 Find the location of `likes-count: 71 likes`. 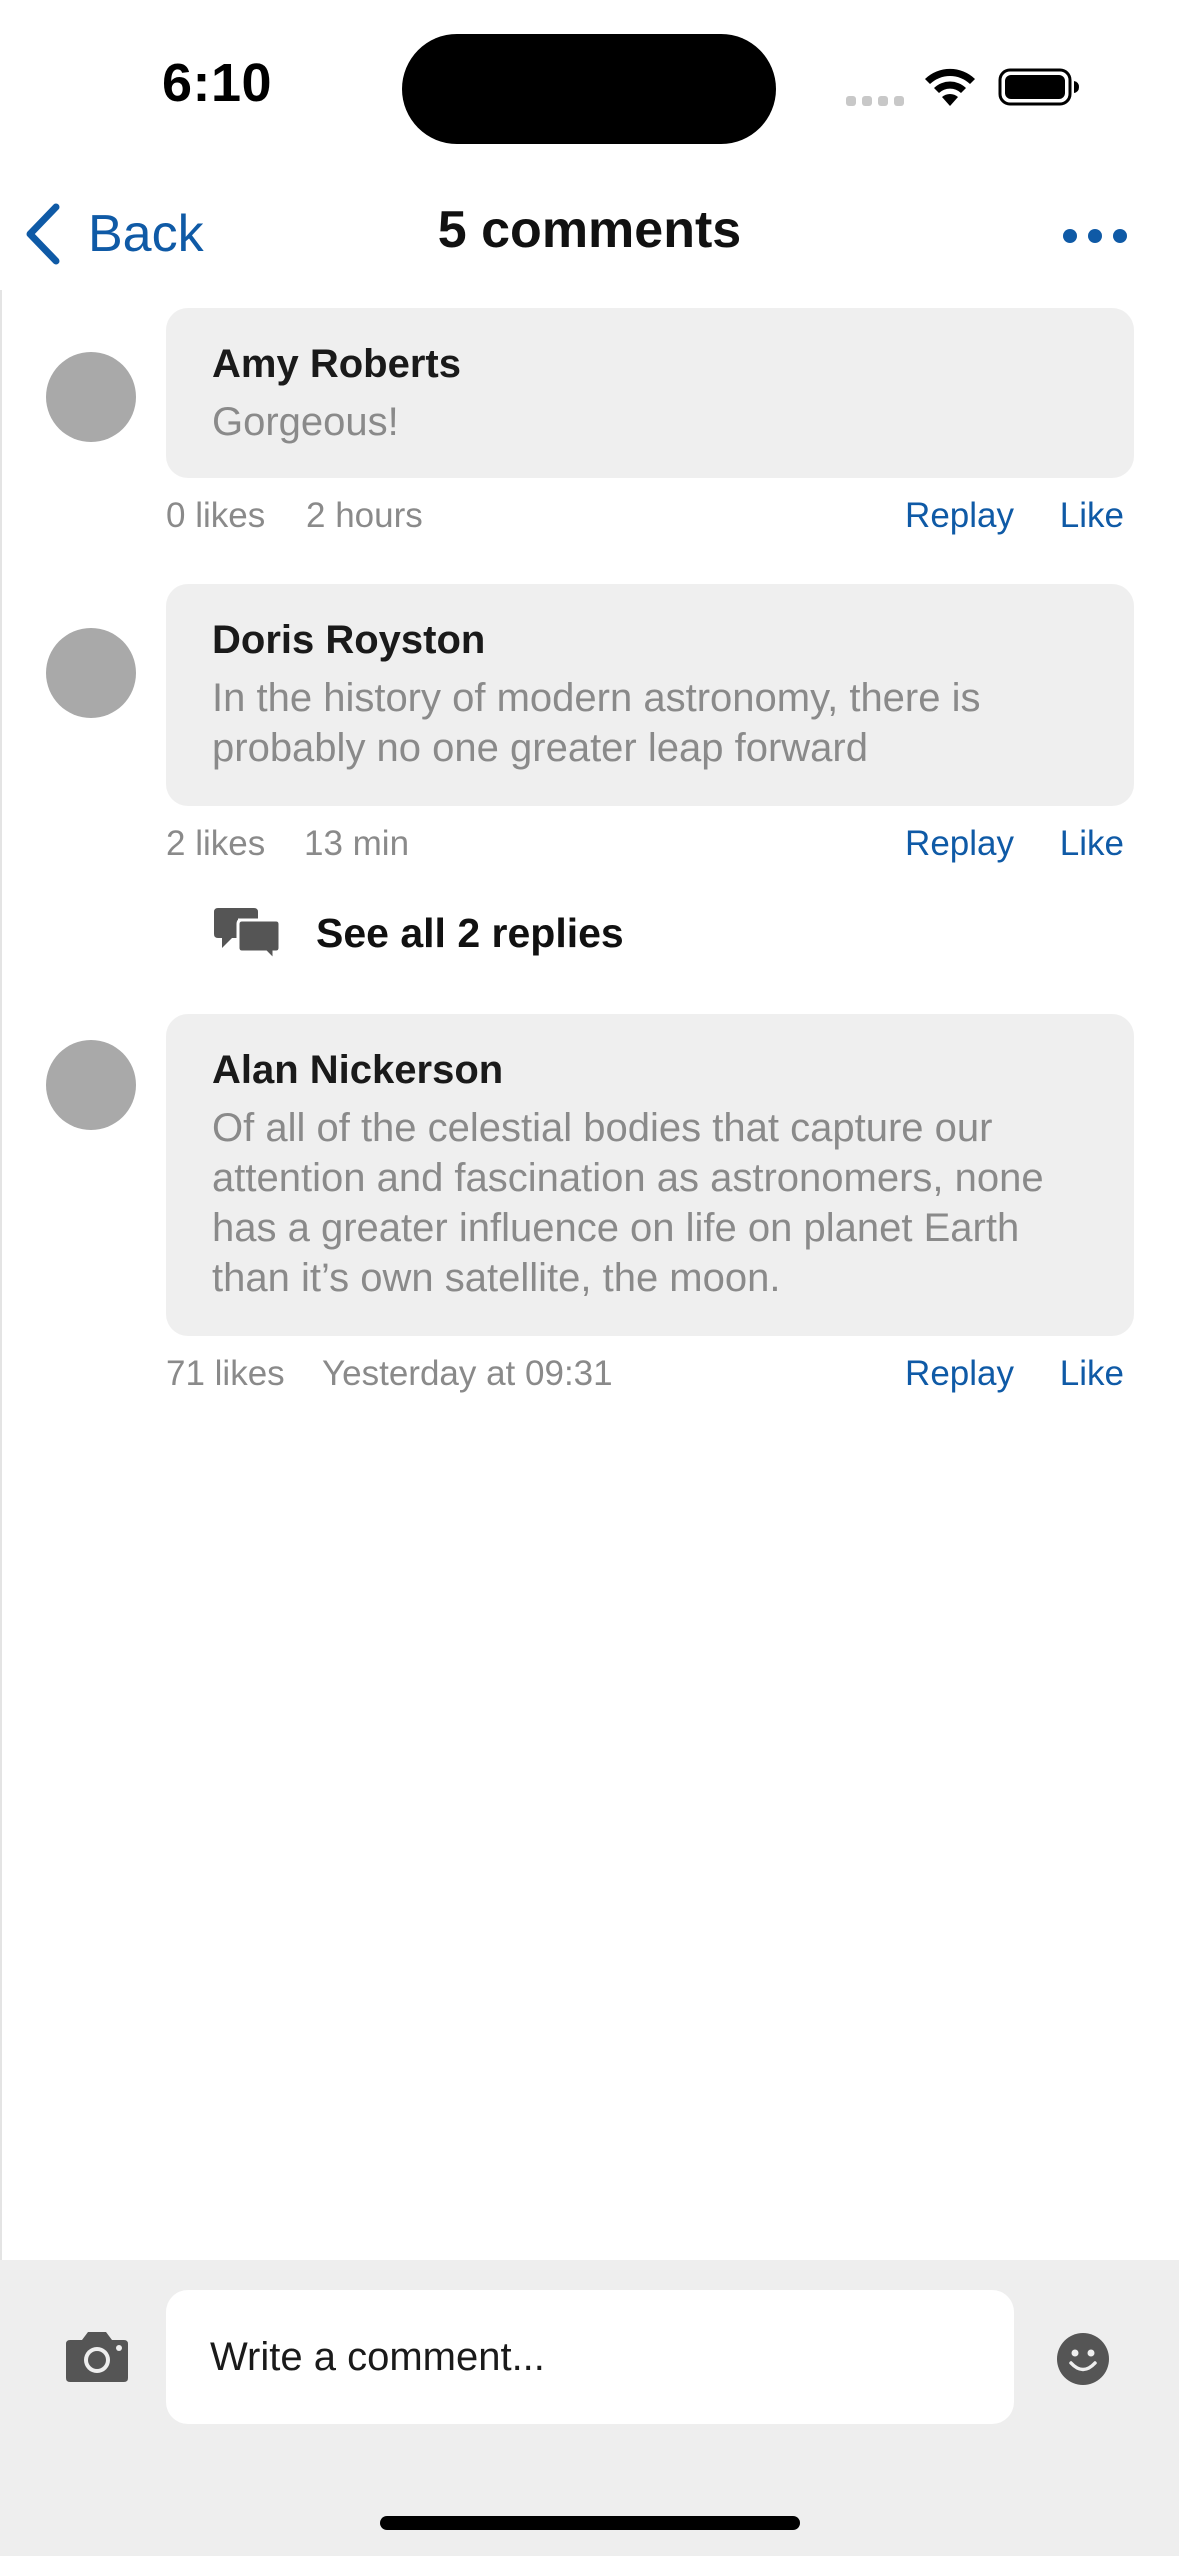

likes-count: 71 likes is located at coordinates (225, 1373).